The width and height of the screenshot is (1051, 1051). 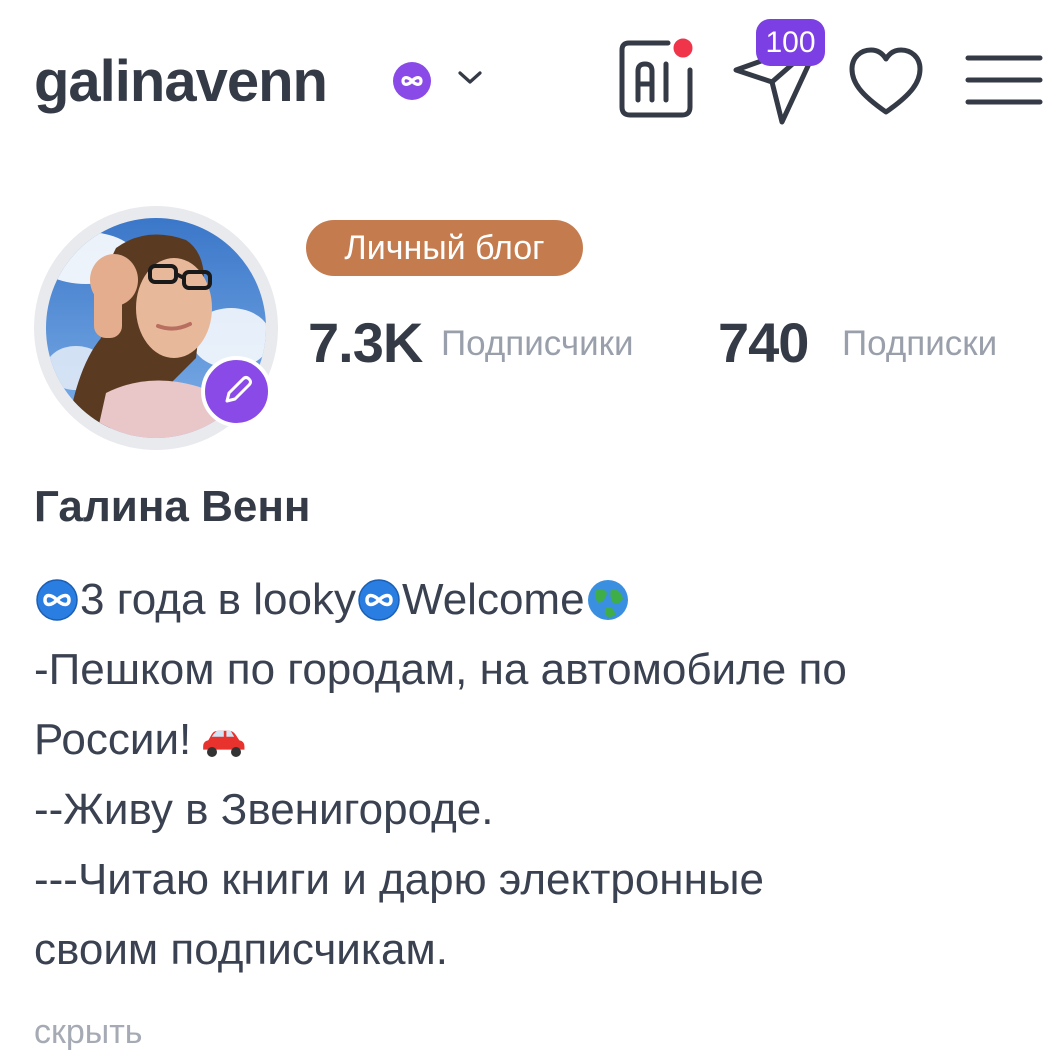 I want to click on bio-line: ---Читаю книги и дарю электронные, so click(x=399, y=879).